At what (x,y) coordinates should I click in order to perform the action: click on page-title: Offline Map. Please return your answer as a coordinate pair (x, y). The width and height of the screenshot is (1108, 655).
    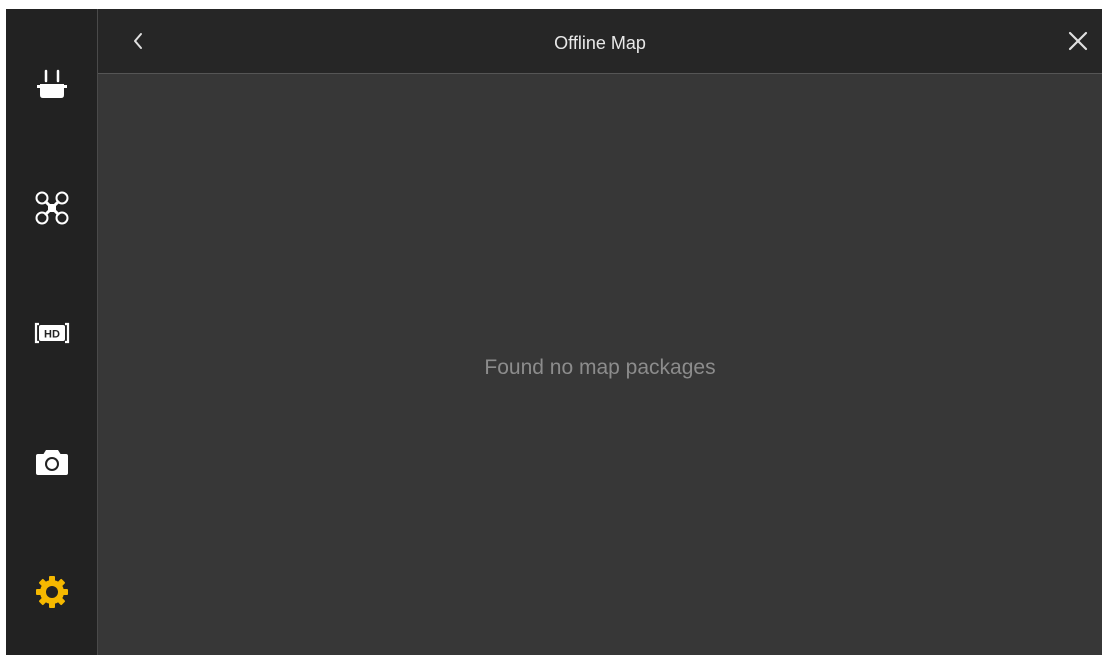
    Looking at the image, I should click on (600, 43).